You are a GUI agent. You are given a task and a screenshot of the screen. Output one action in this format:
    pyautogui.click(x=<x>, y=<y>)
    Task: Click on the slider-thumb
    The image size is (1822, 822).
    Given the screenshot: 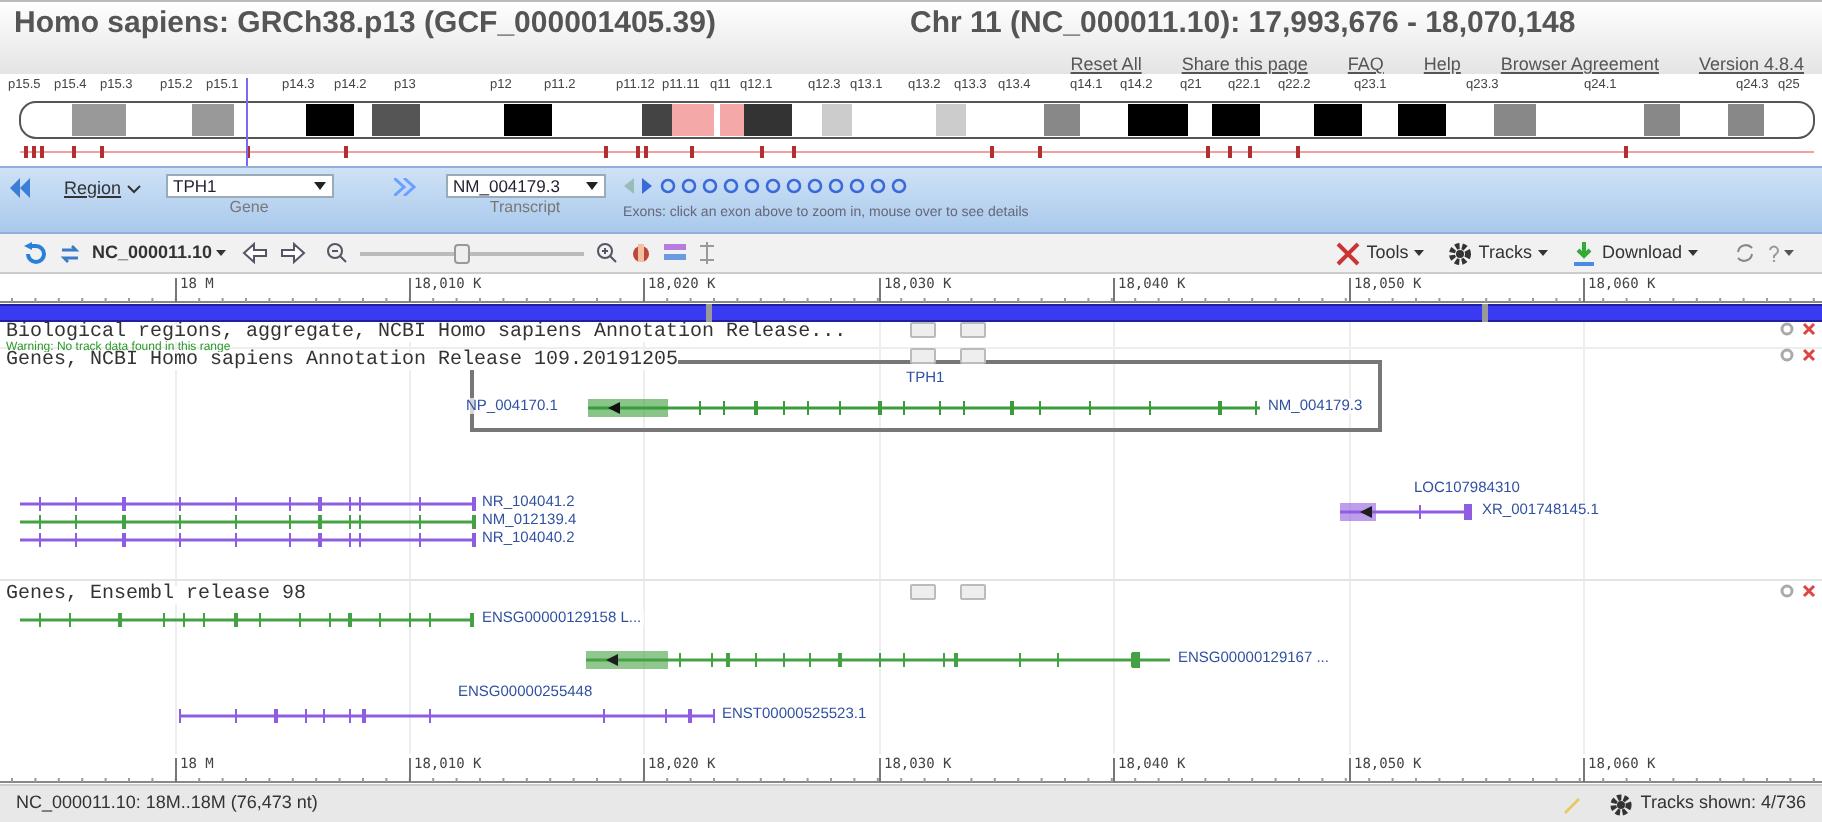 What is the action you would take?
    pyautogui.click(x=461, y=253)
    